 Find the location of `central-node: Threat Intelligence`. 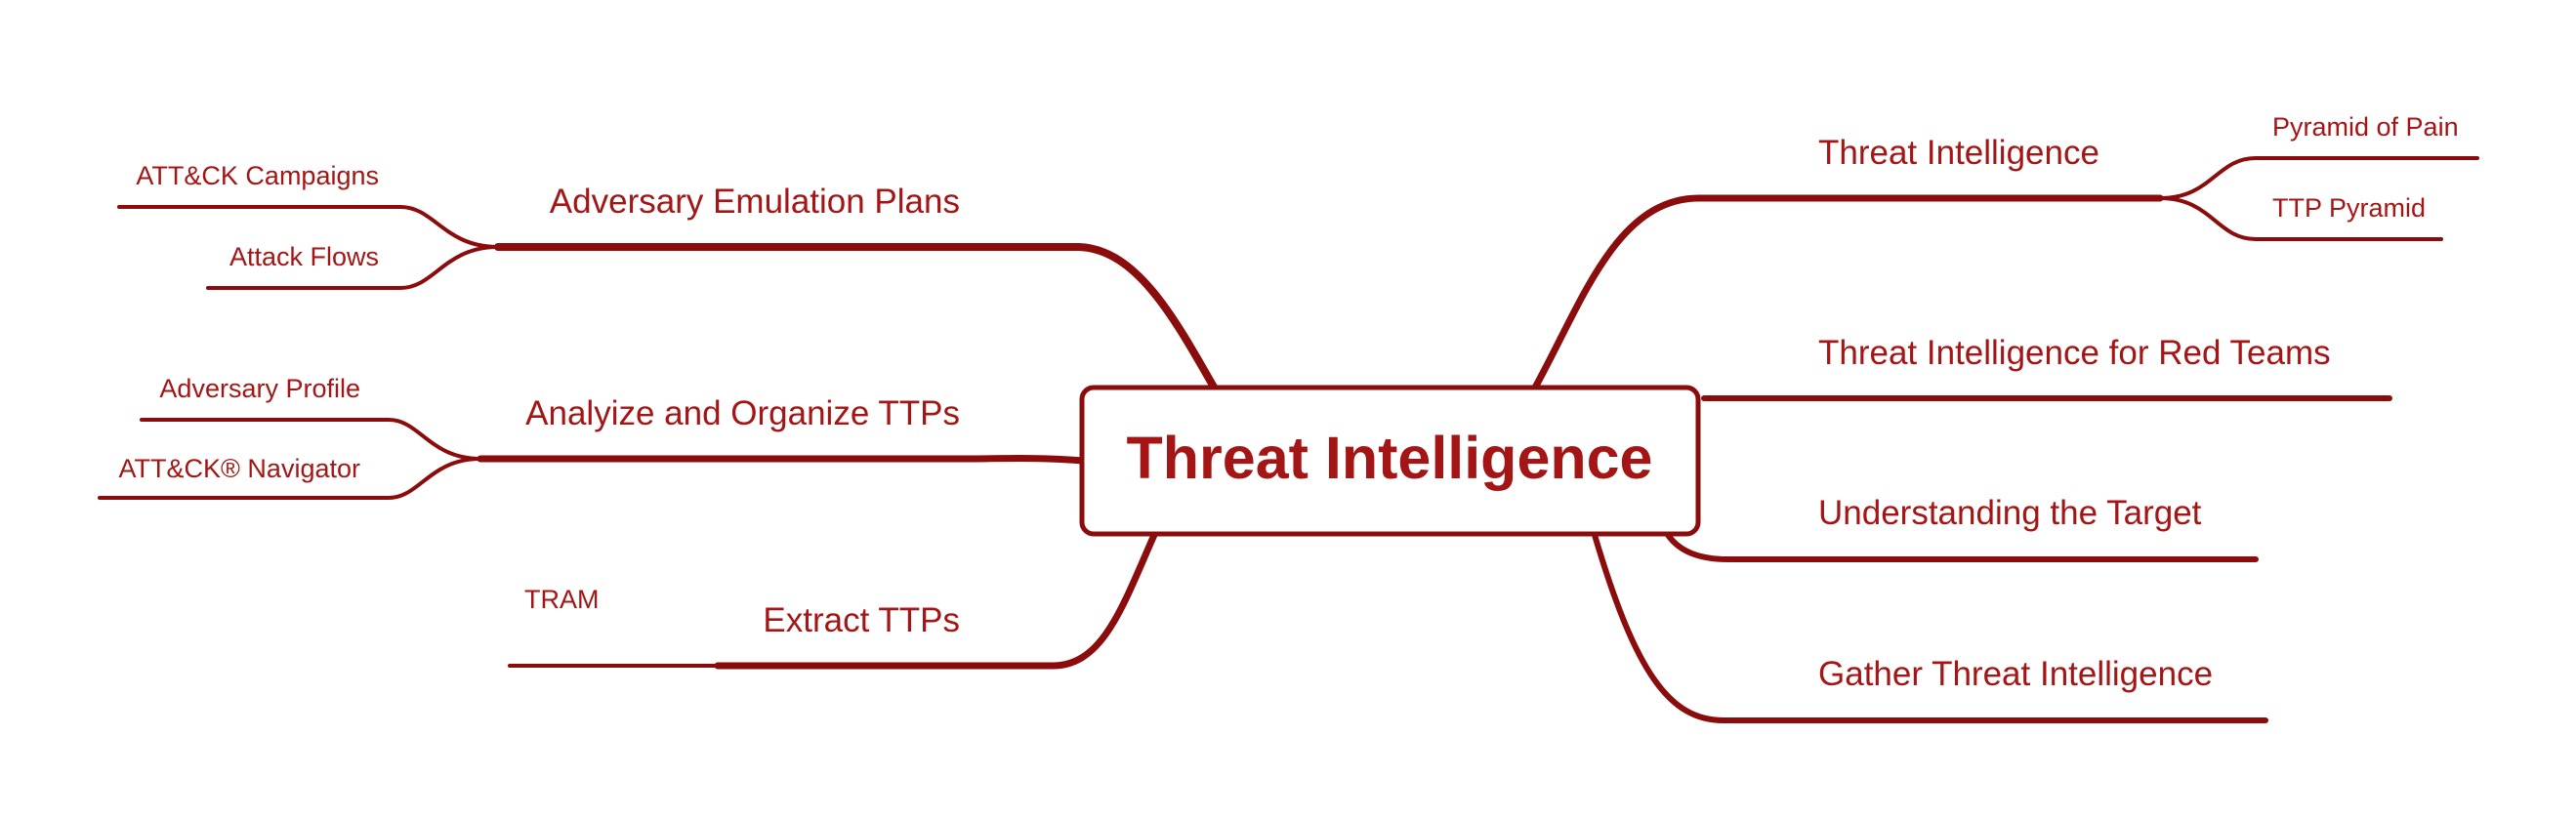

central-node: Threat Intelligence is located at coordinates (1390, 461).